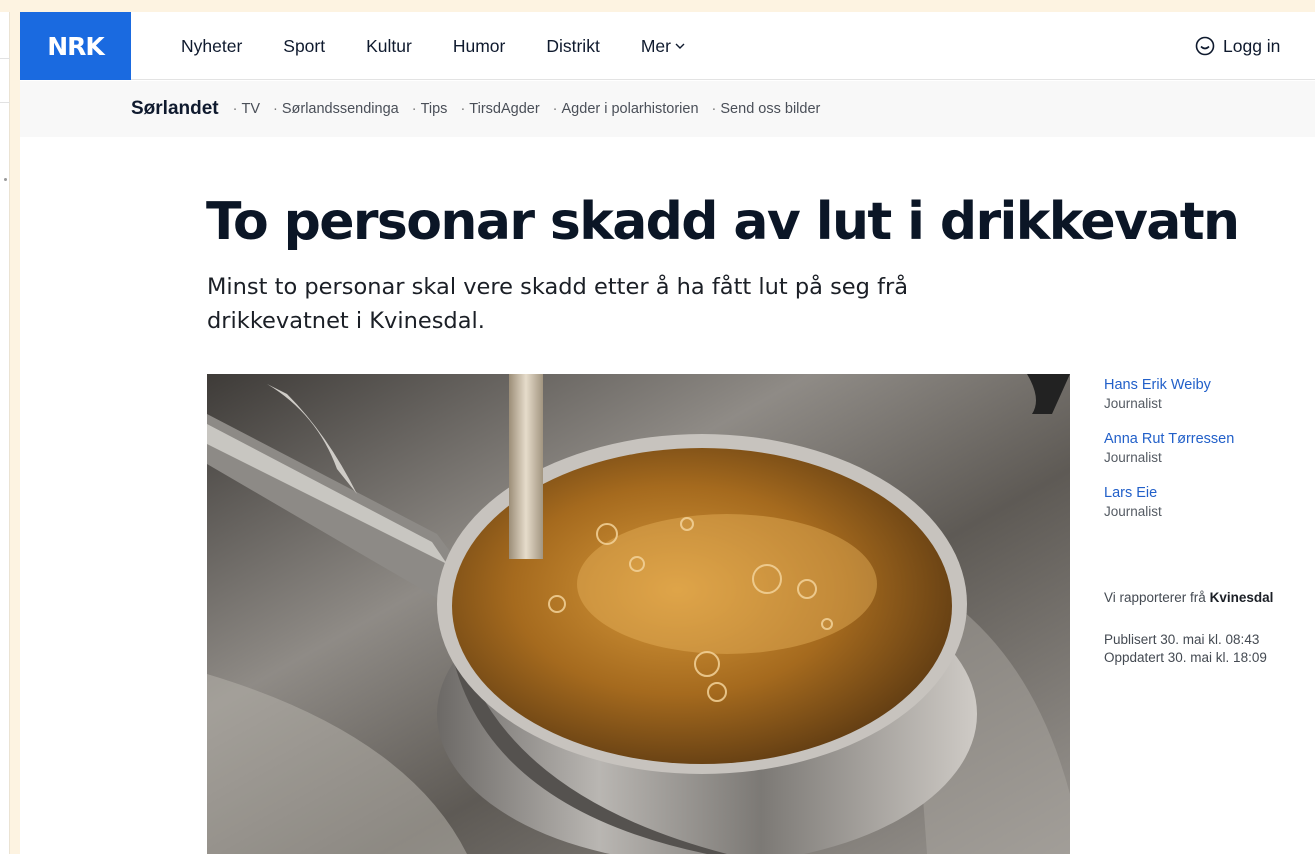  I want to click on nav-item-kultur: Kultur, so click(389, 46).